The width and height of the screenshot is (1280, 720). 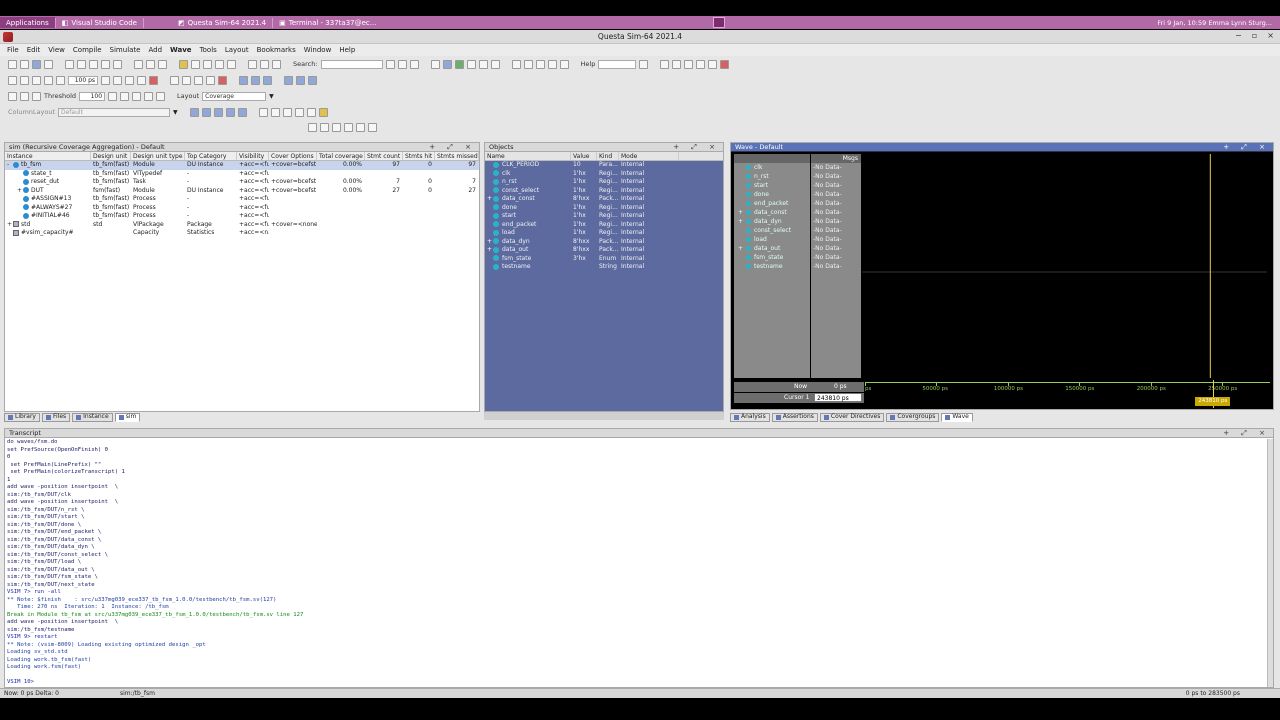 What do you see at coordinates (12, 96) in the screenshot?
I see `coverage-1-icon` at bounding box center [12, 96].